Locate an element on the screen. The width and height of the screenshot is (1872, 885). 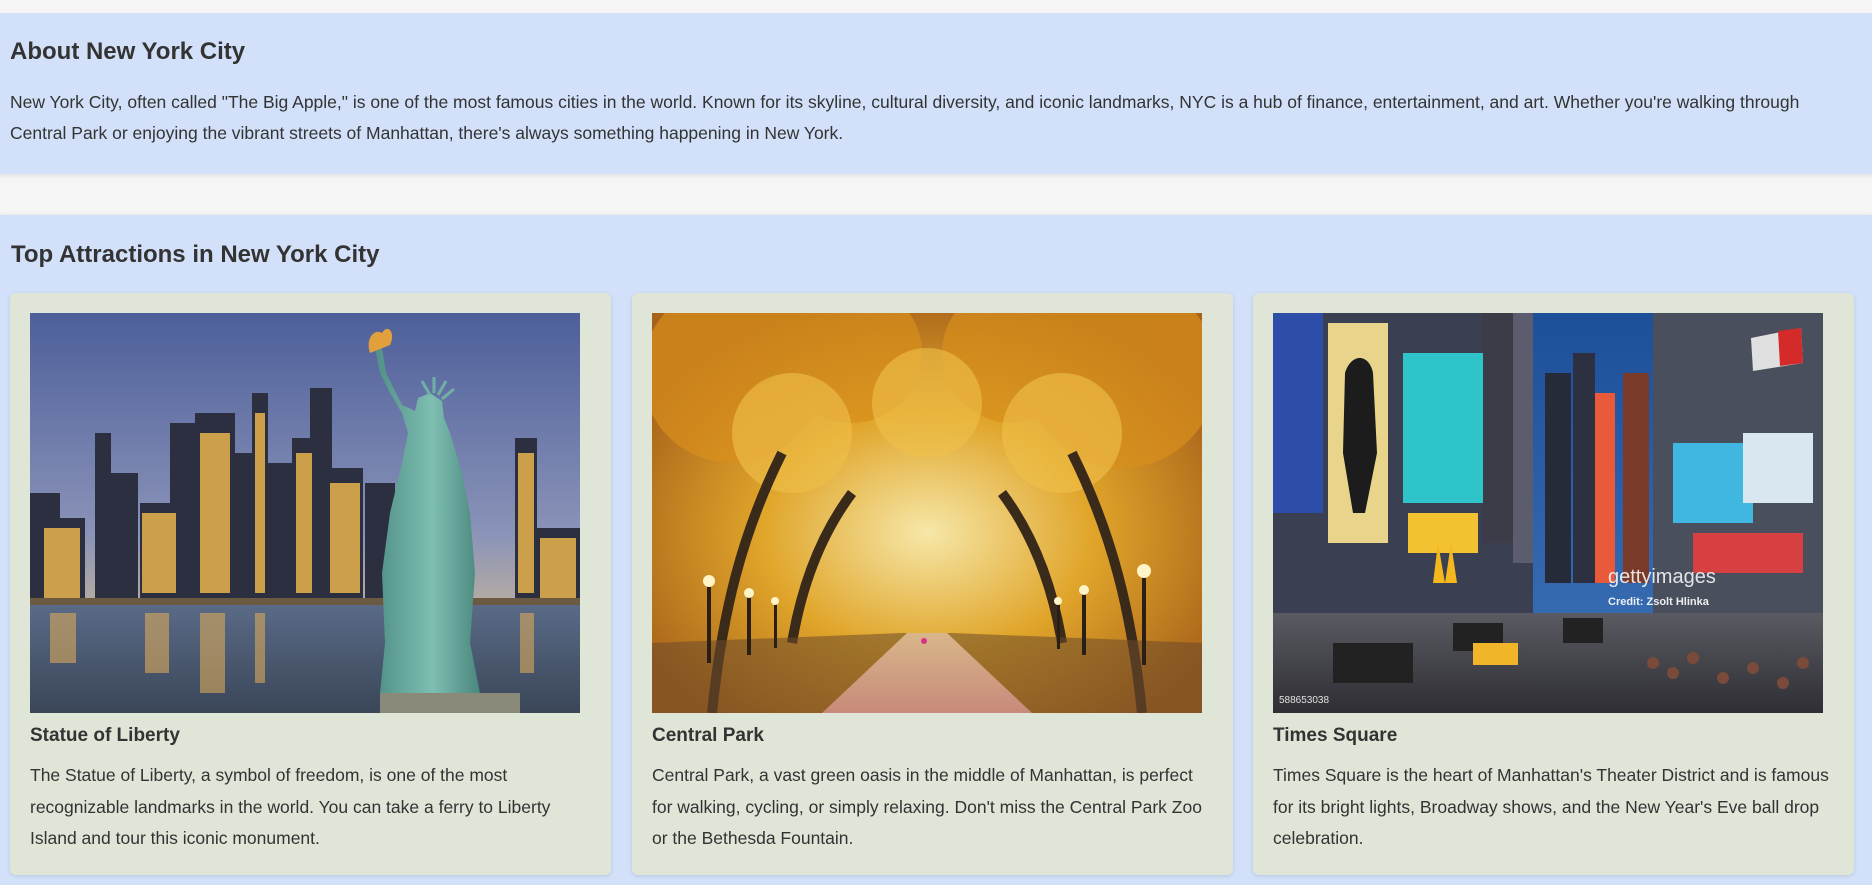
central-park-photo is located at coordinates (927, 513).